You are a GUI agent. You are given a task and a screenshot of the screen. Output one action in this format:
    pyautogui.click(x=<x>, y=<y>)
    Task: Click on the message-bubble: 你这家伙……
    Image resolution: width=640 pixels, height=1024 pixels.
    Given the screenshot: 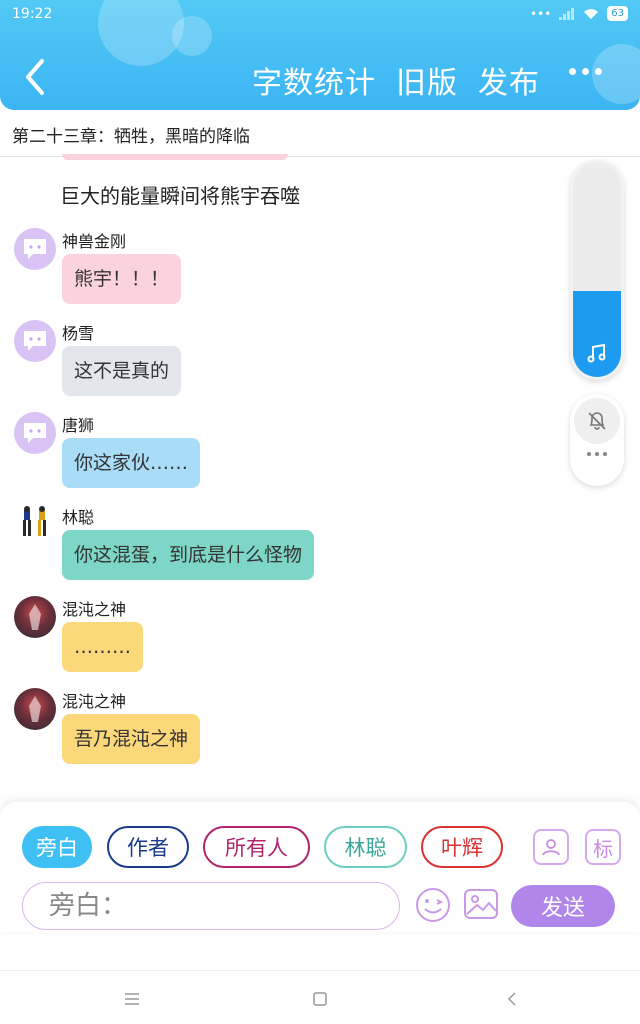 What is the action you would take?
    pyautogui.click(x=131, y=463)
    